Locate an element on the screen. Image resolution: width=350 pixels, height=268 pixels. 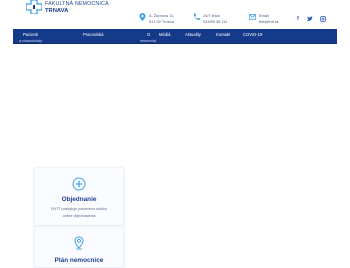
location-pin-icon is located at coordinates (142, 17).